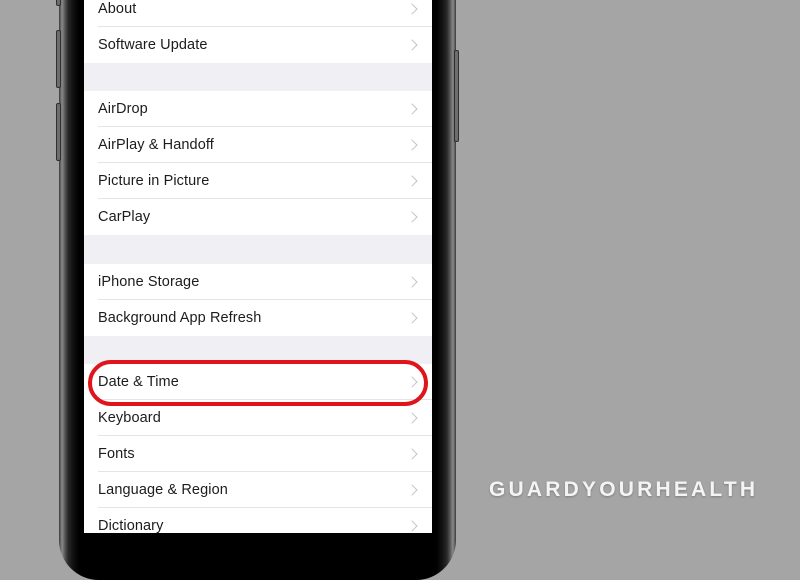  Describe the element at coordinates (123, 109) in the screenshot. I see `row-label: AirDrop` at that location.